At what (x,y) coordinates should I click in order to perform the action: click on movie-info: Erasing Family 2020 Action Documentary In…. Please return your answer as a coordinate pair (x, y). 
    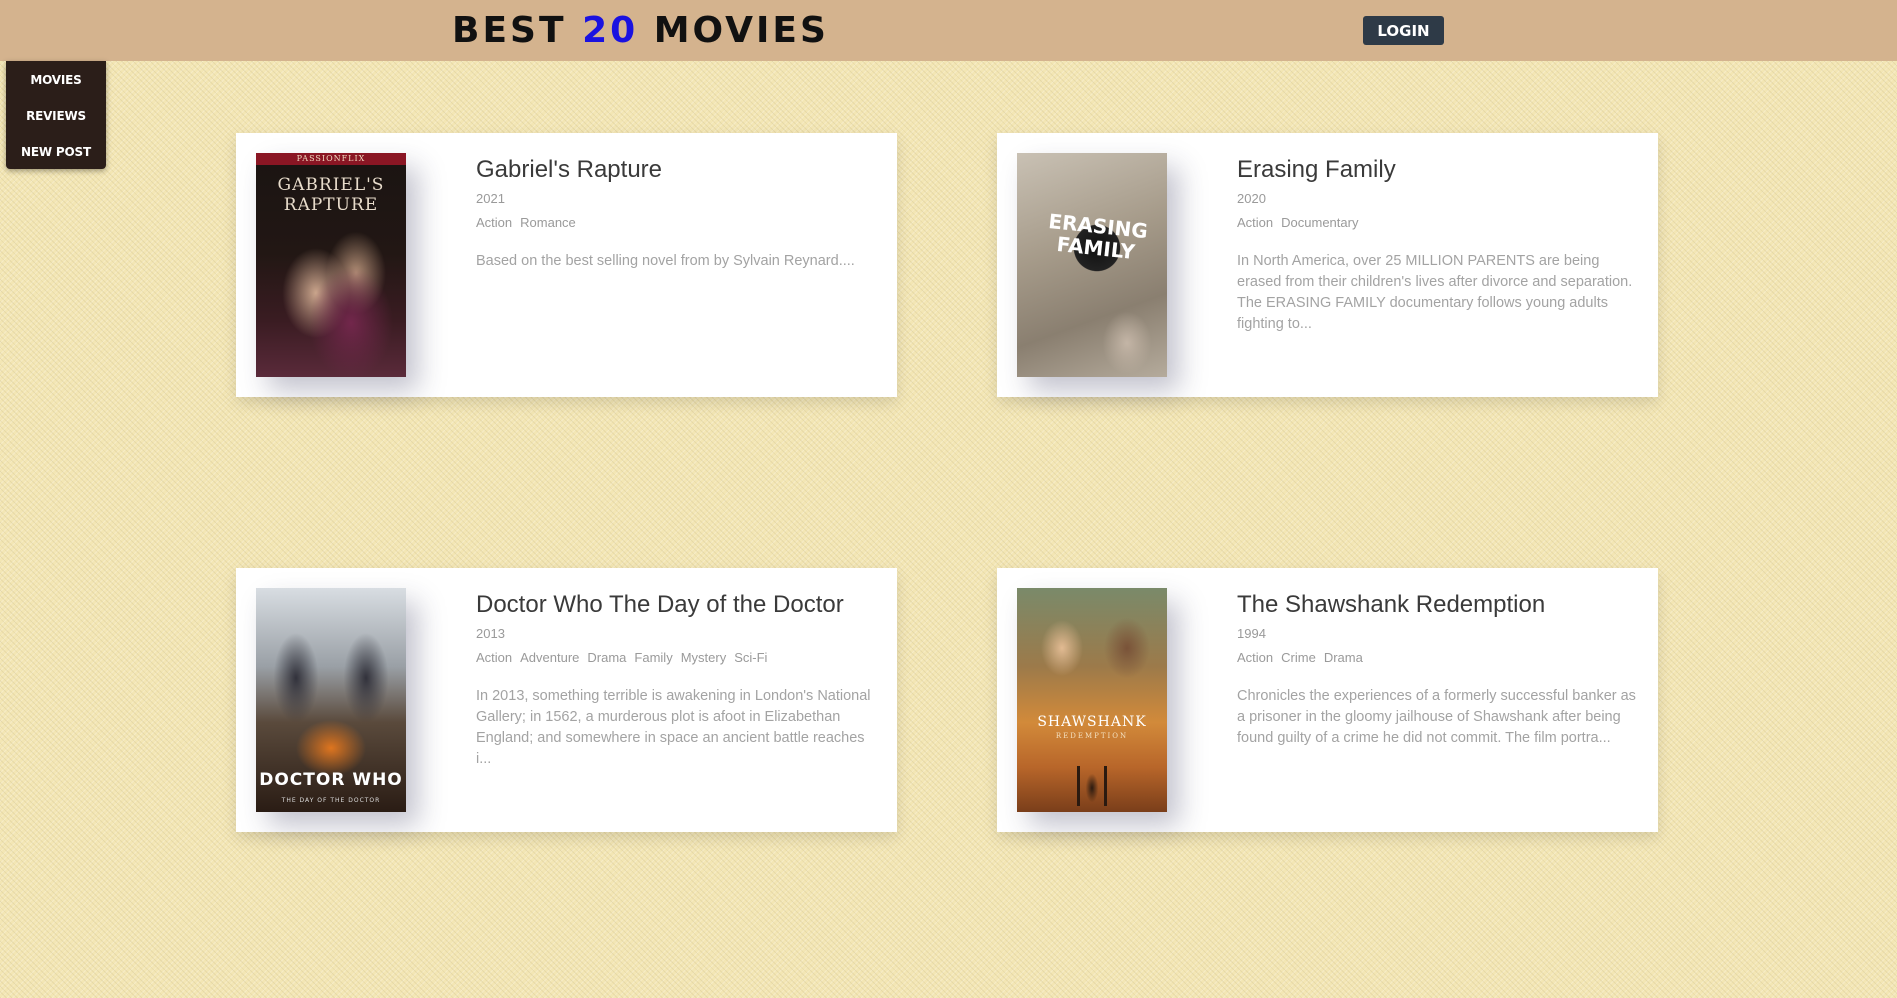
    Looking at the image, I should click on (1437, 245).